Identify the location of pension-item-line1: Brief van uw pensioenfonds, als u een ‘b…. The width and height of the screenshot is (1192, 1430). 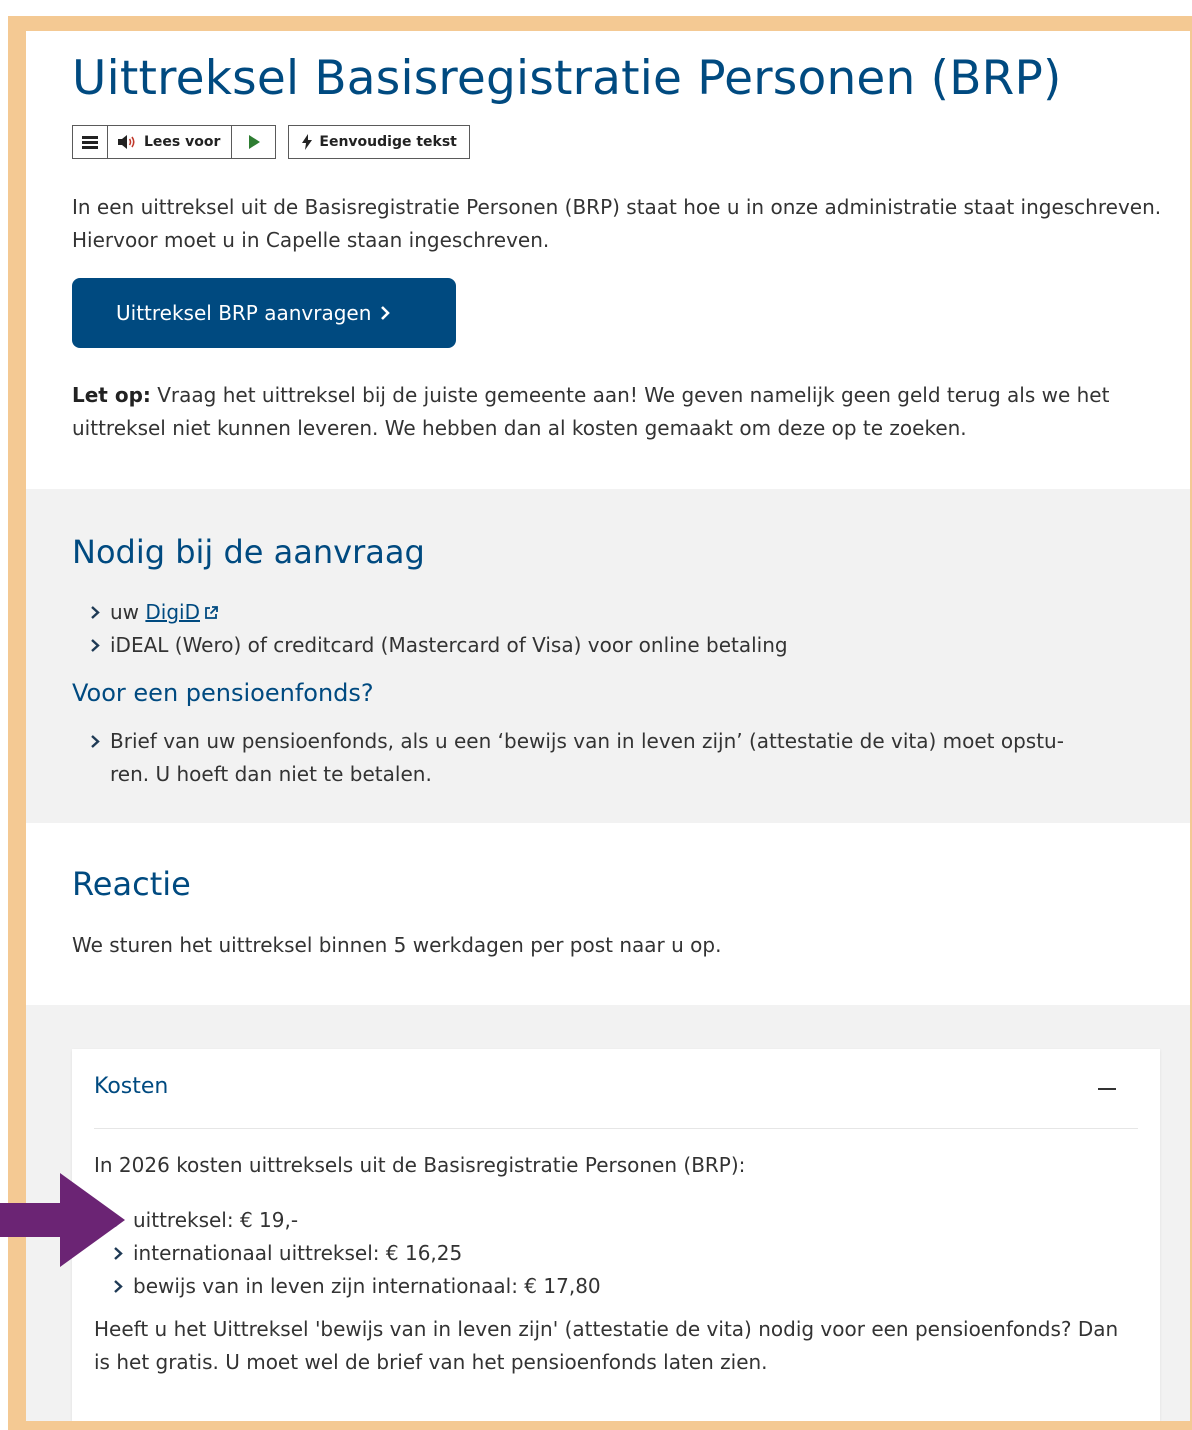
(587, 741).